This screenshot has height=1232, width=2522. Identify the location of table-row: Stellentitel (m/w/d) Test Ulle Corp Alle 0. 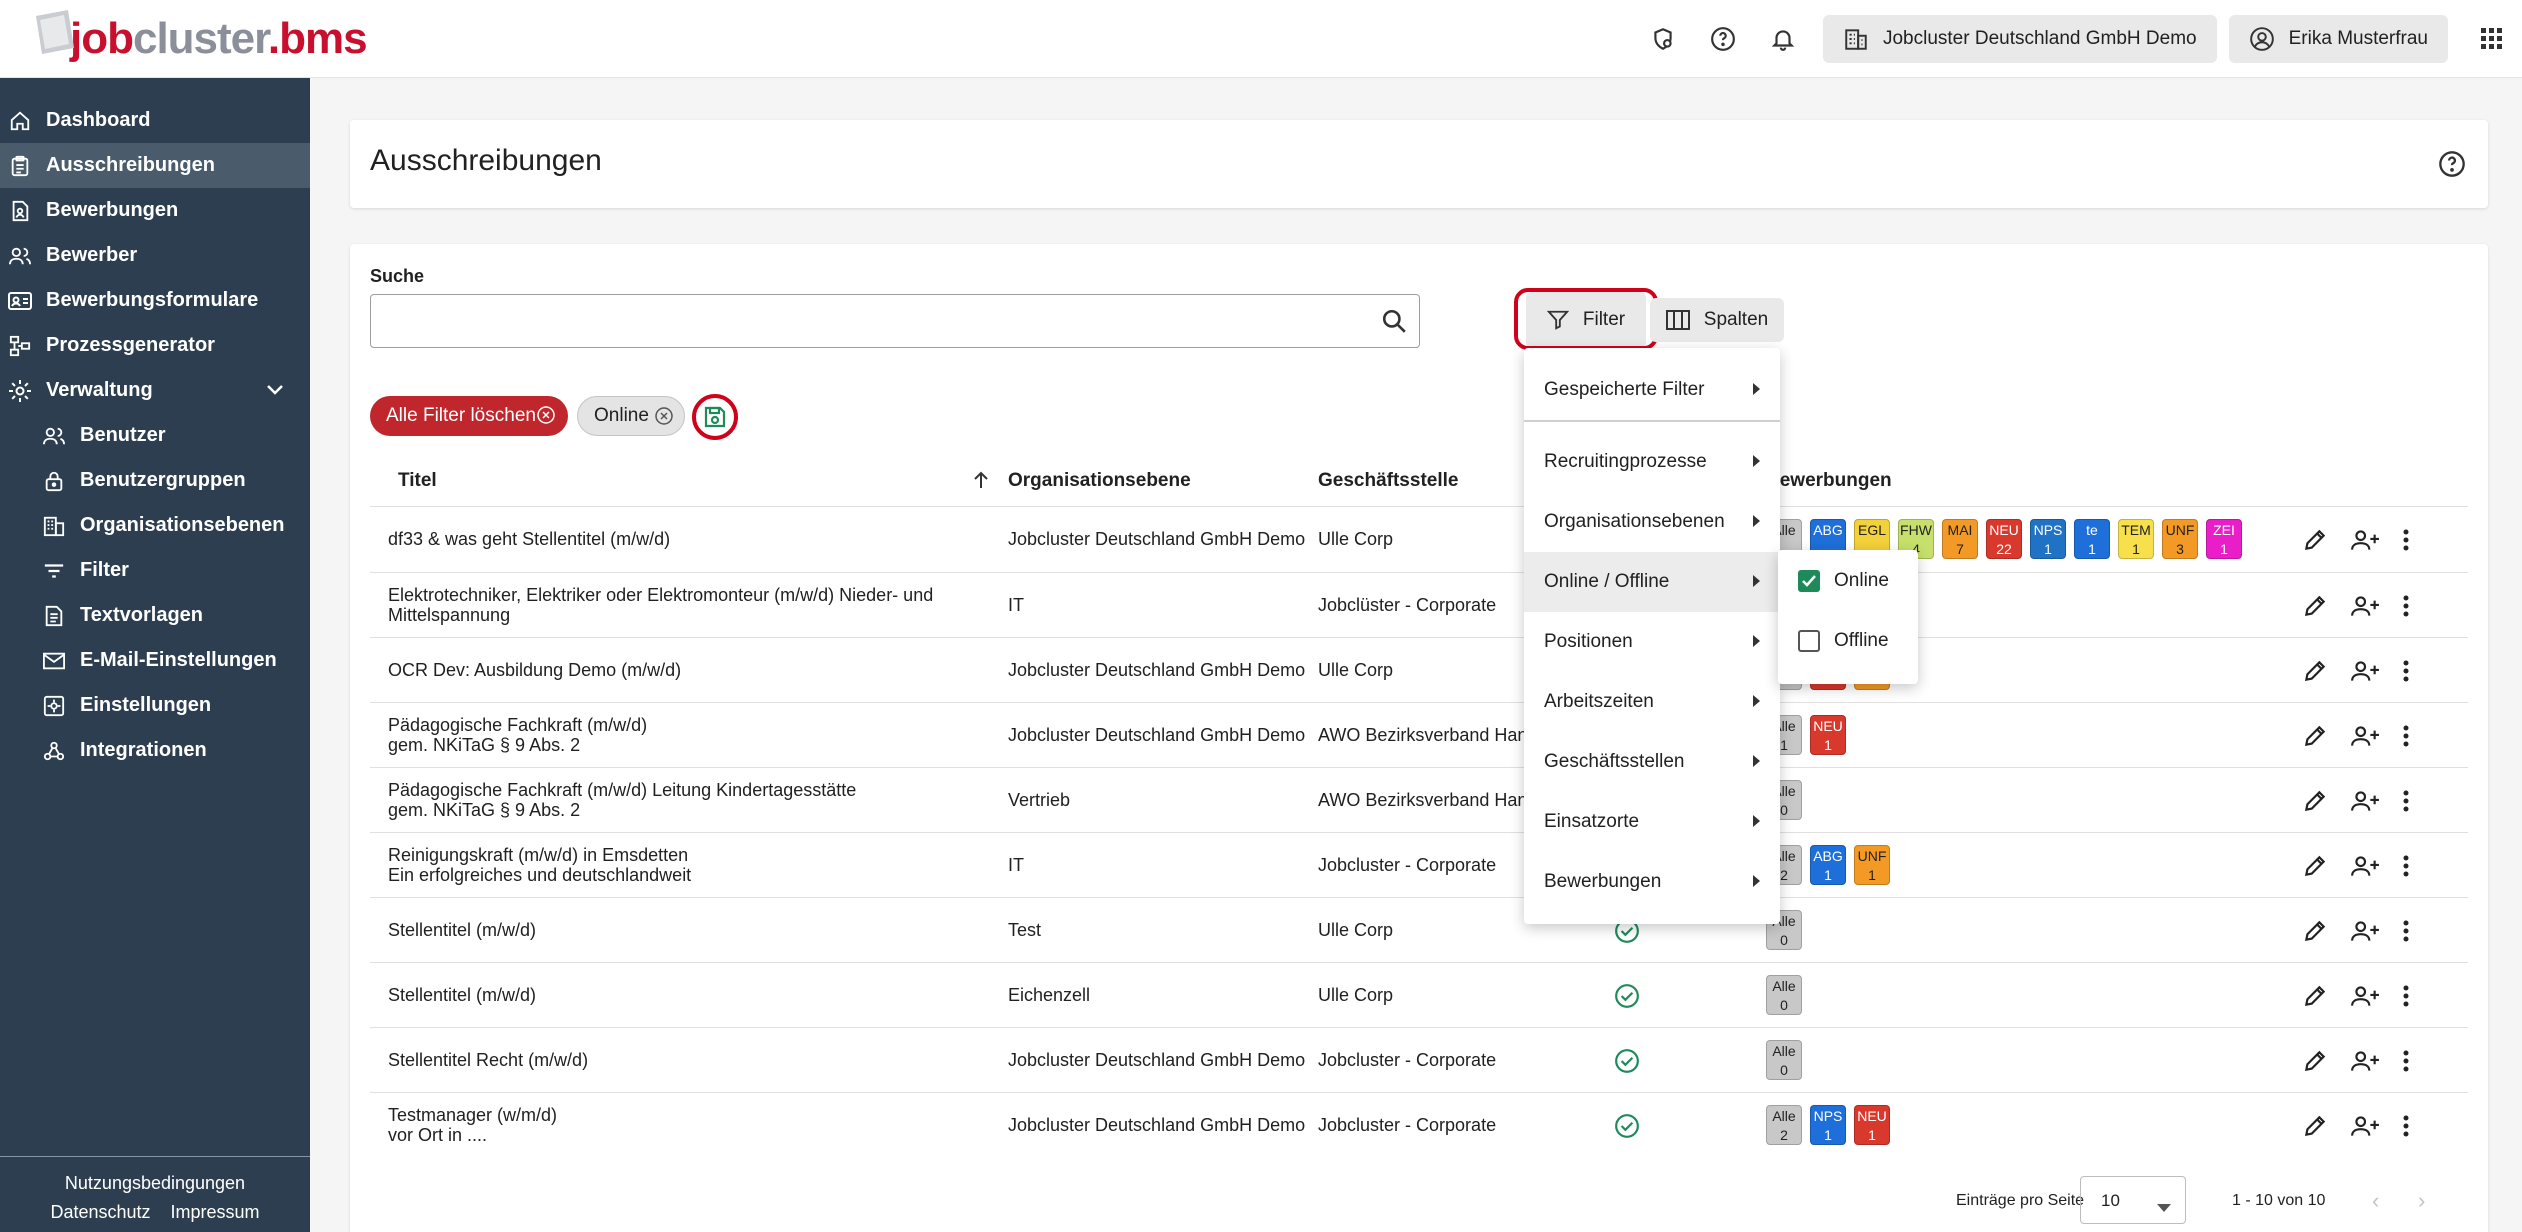
(1419, 929).